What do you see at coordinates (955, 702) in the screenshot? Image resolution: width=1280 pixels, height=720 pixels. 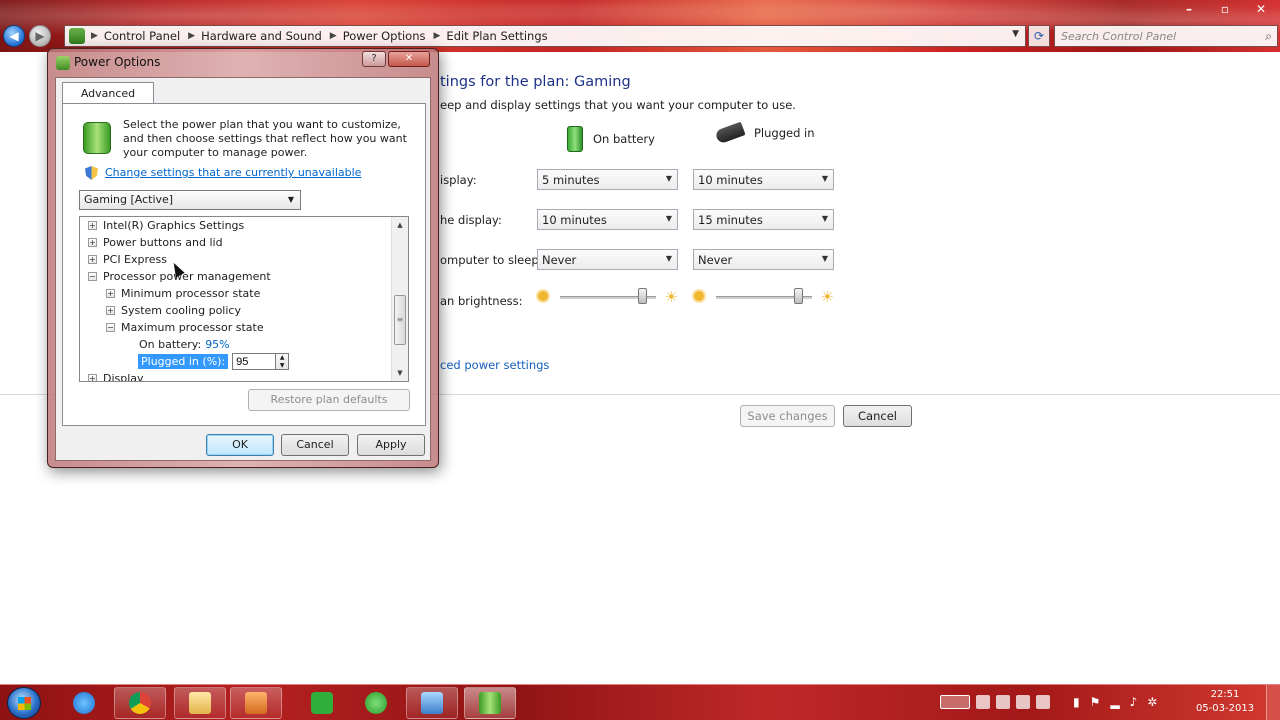 I see `tray-highlight-icon` at bounding box center [955, 702].